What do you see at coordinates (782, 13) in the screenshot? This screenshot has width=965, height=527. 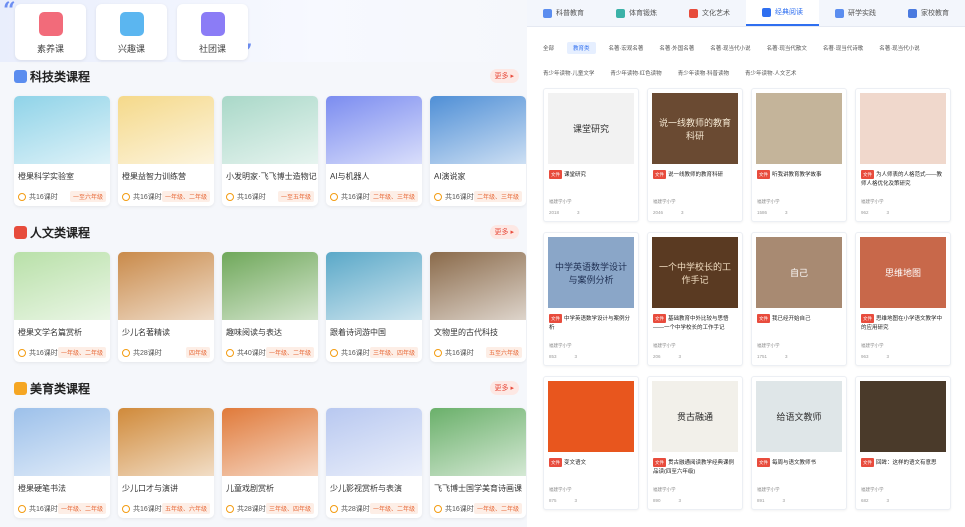 I see `tab-4: 经典阅读` at bounding box center [782, 13].